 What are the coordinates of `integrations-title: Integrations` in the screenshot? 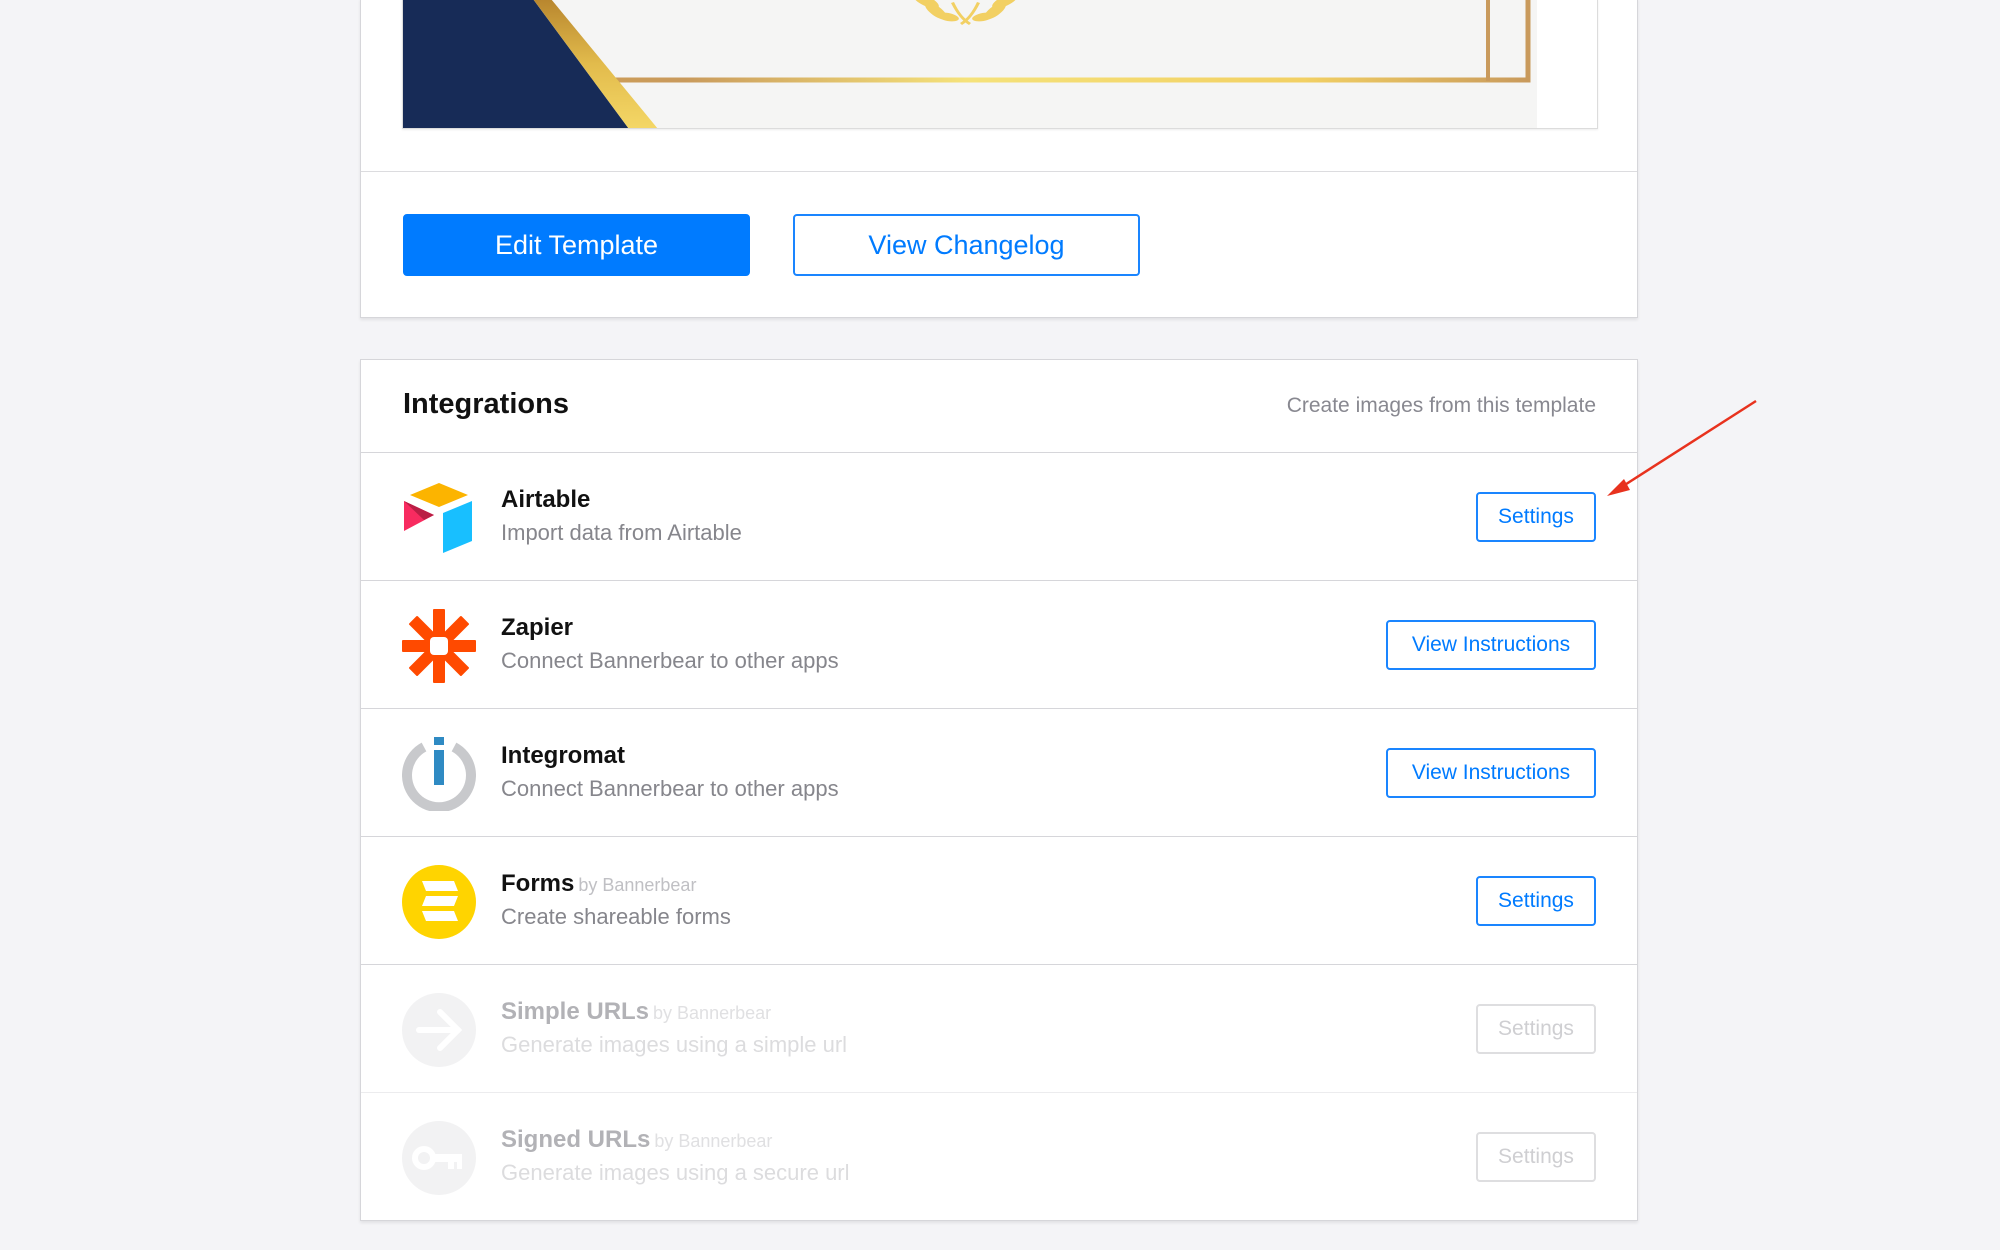 It's located at (486, 404).